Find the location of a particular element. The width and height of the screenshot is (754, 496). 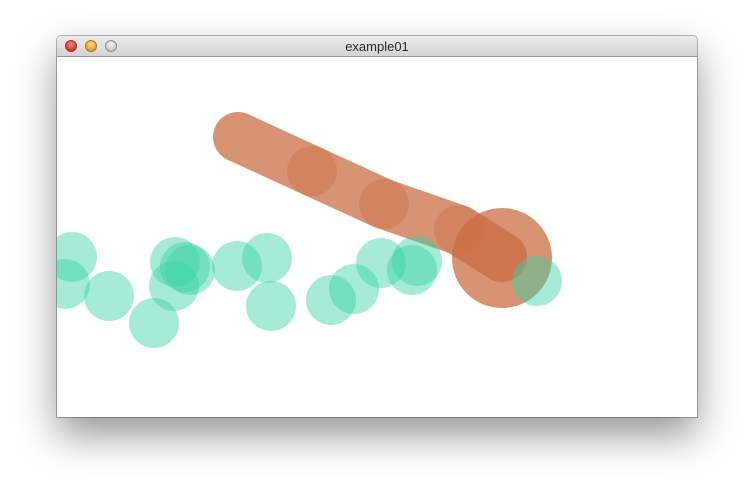

window-titlebar: example01 is located at coordinates (377, 46).